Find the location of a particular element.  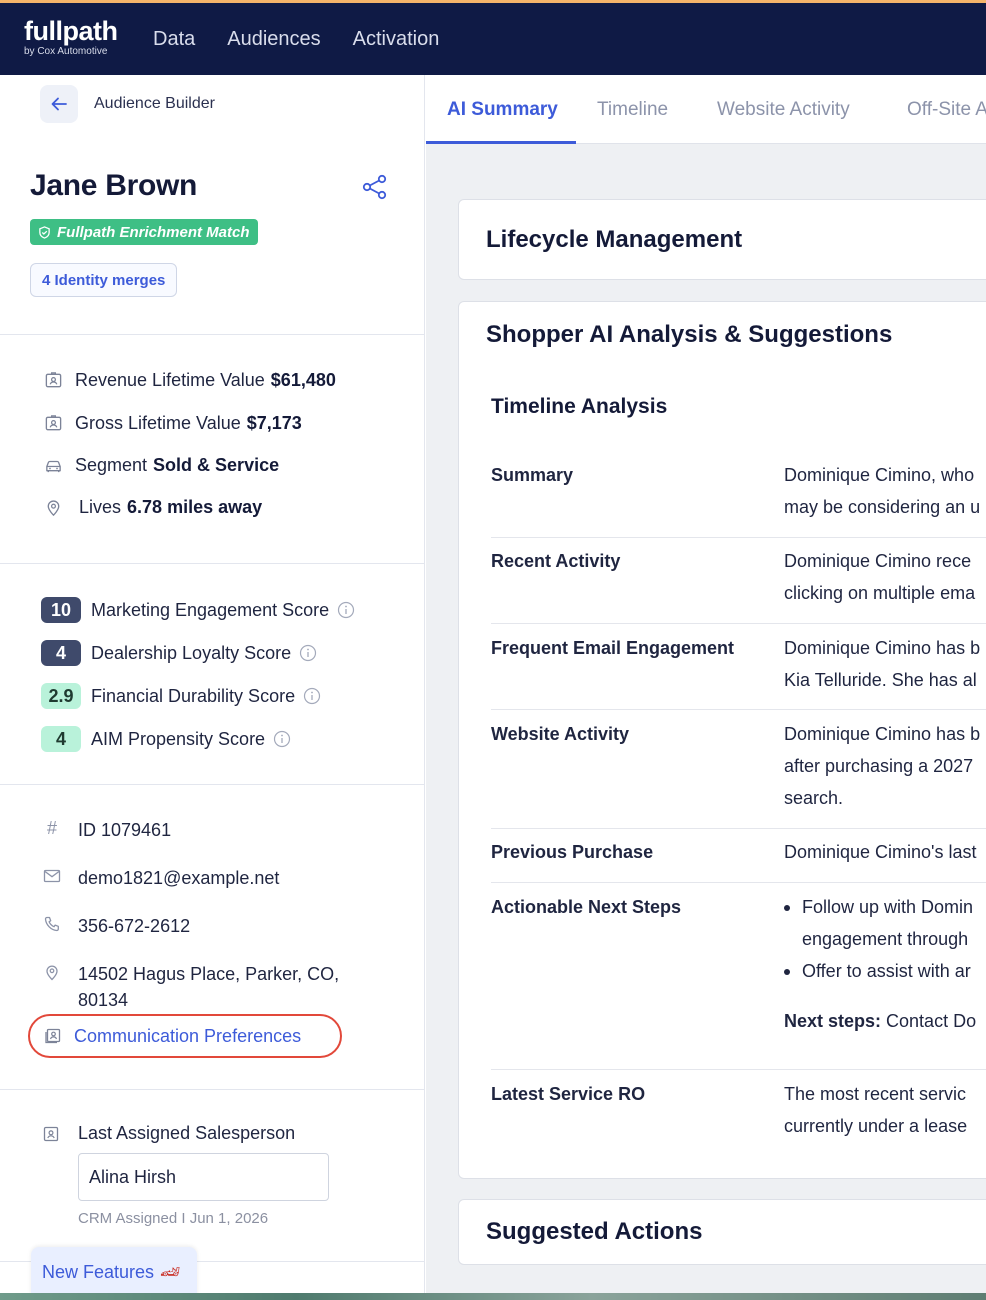

row-line: may be considering an u is located at coordinates (882, 507).